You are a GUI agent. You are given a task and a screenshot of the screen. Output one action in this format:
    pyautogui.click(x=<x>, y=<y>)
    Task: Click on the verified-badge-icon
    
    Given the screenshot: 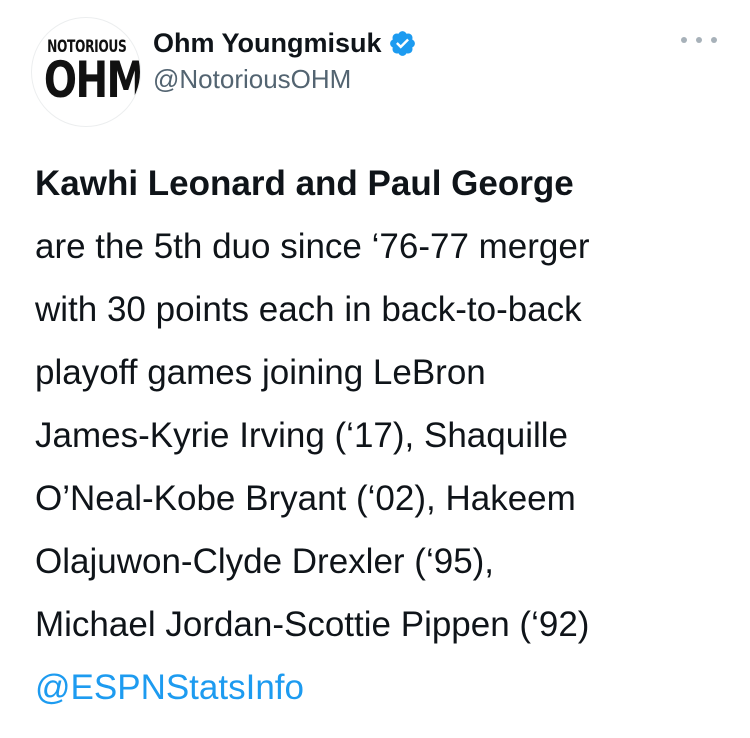 What is the action you would take?
    pyautogui.click(x=402, y=43)
    